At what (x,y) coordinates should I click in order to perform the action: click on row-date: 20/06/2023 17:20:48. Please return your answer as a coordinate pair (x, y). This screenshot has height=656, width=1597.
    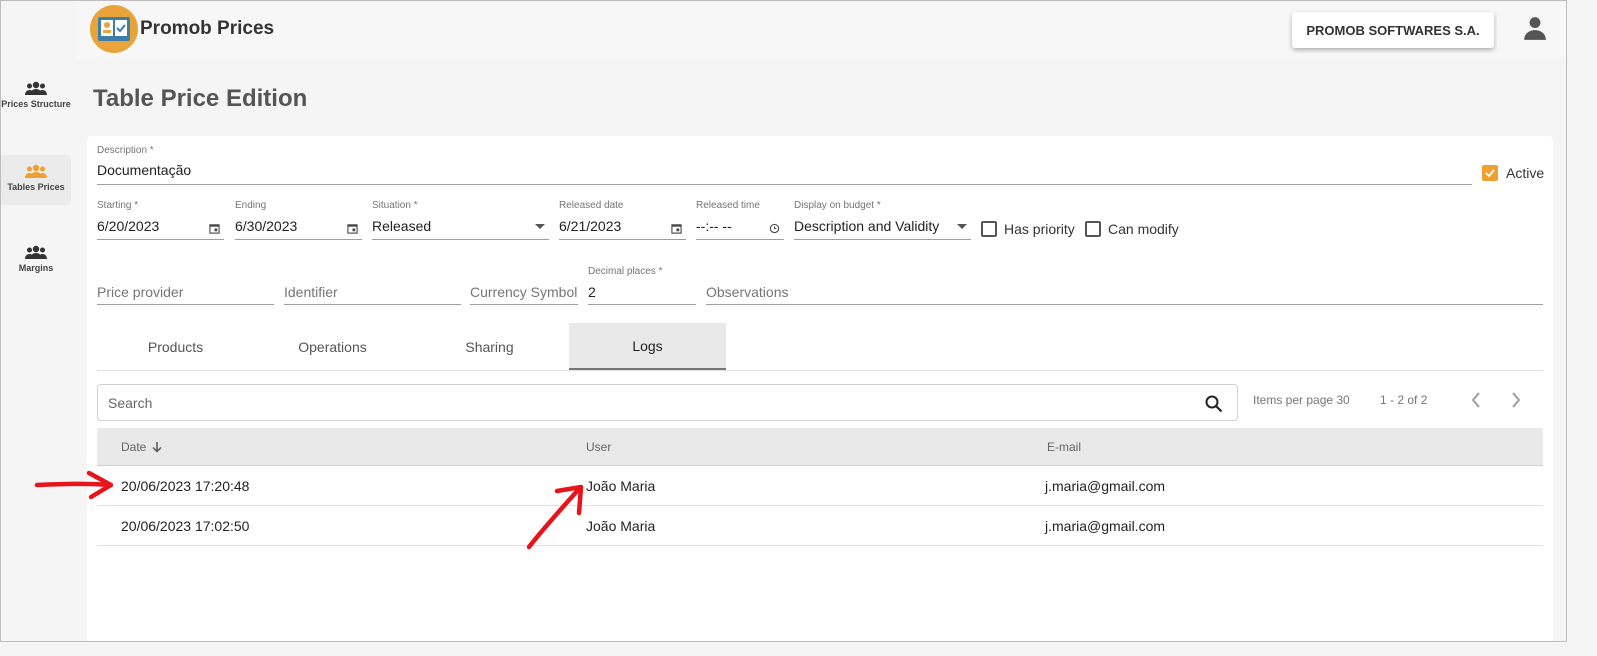
    Looking at the image, I should click on (185, 486).